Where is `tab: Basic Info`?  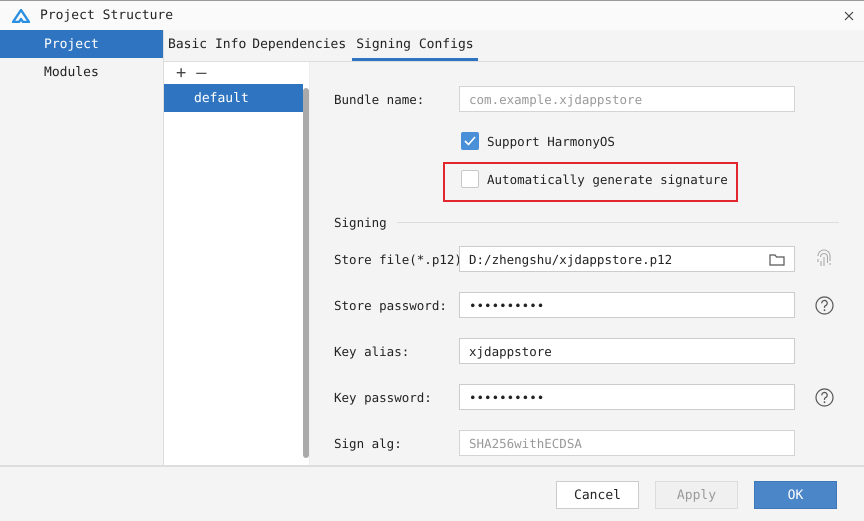
tab: Basic Info is located at coordinates (207, 49).